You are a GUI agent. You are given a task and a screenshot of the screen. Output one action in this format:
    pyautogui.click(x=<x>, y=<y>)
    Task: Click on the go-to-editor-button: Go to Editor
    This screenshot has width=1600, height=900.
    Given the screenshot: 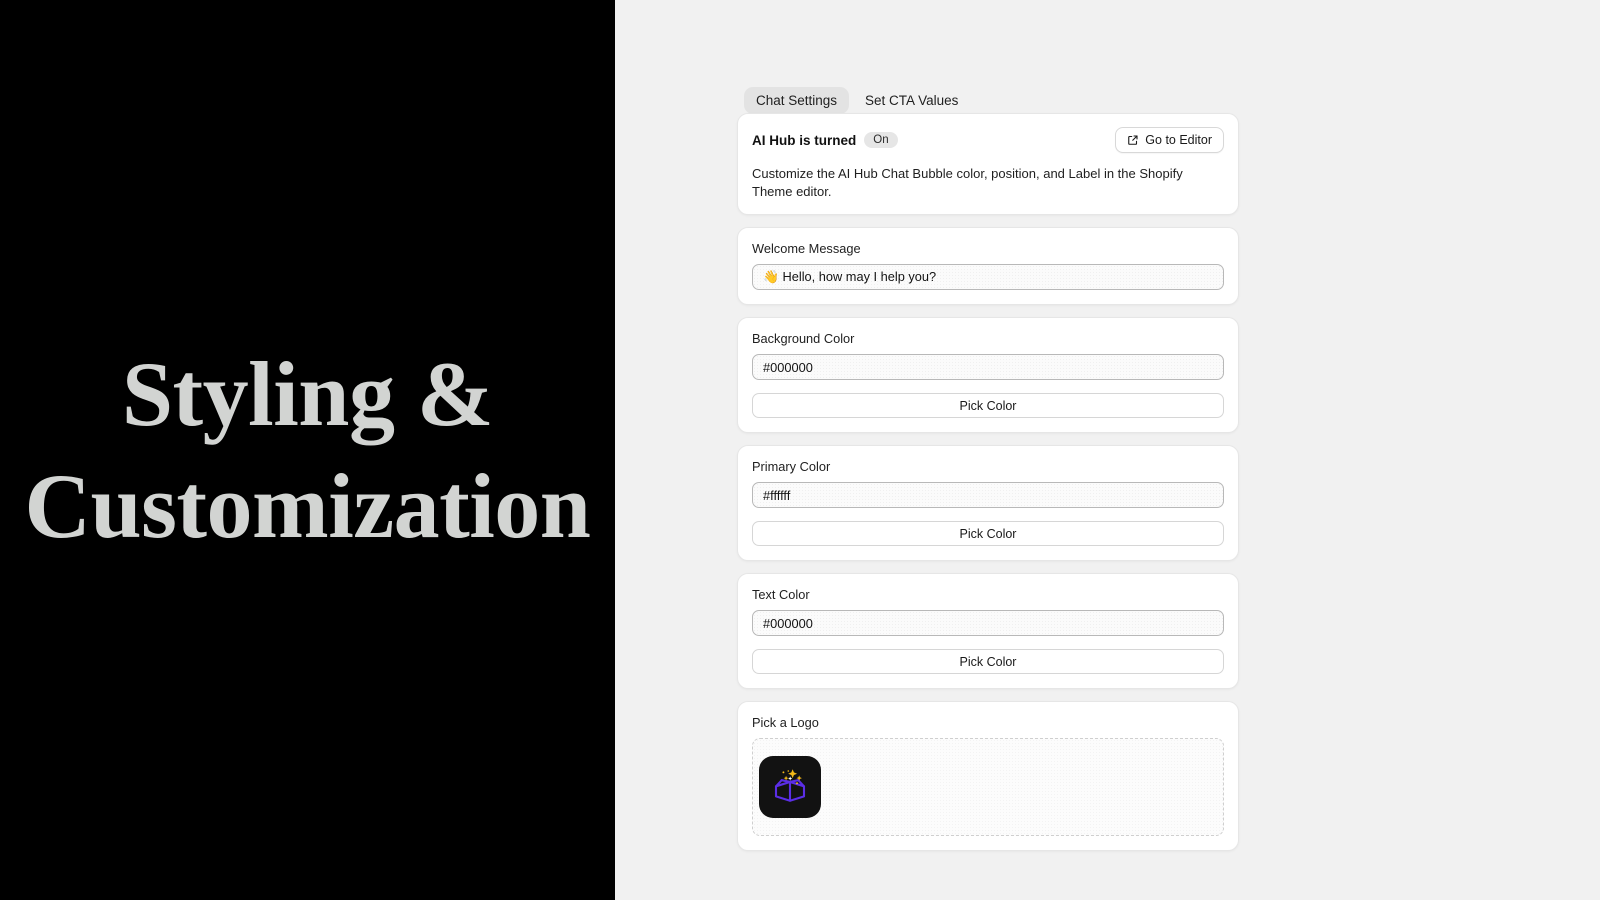 What is the action you would take?
    pyautogui.click(x=1169, y=140)
    